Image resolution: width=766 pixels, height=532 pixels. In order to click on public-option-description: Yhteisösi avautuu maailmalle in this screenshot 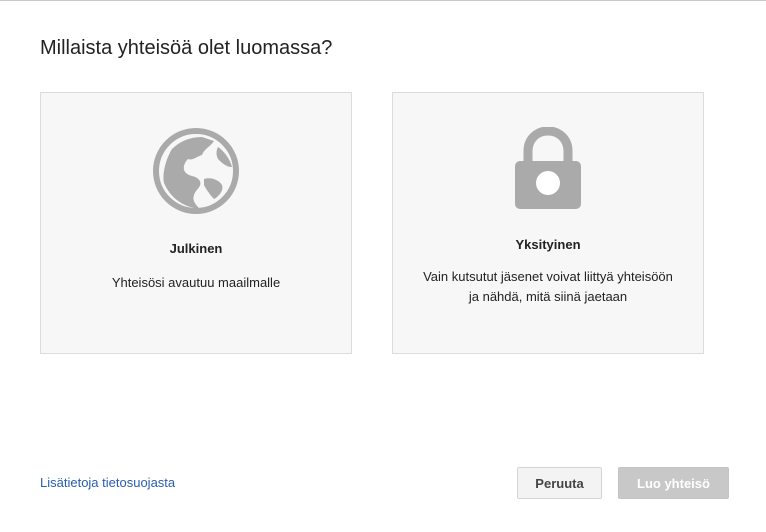, I will do `click(196, 282)`.